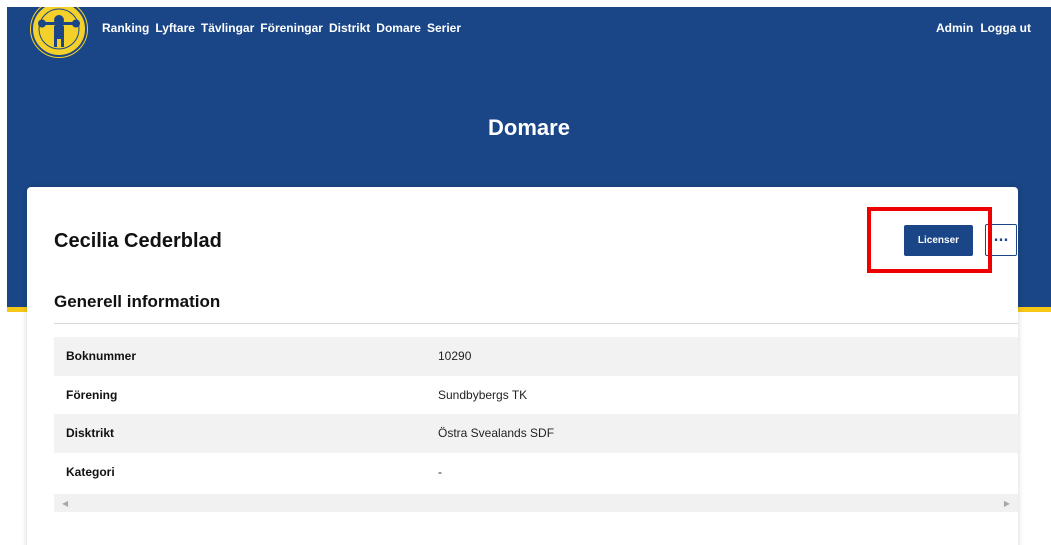 This screenshot has height=545, width=1051. What do you see at coordinates (954, 28) in the screenshot?
I see `admin-link: Admin` at bounding box center [954, 28].